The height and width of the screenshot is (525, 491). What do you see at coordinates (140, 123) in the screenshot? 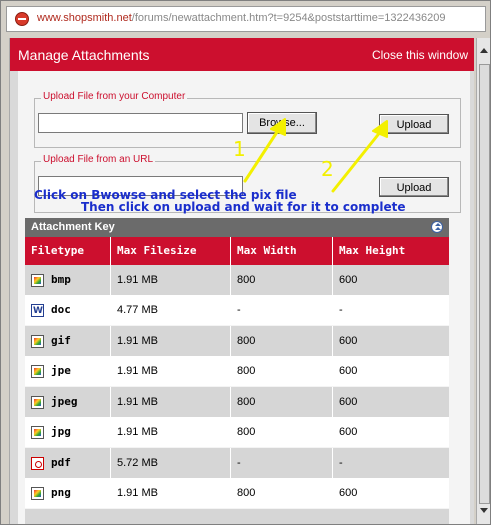
I see `file-path-input` at bounding box center [140, 123].